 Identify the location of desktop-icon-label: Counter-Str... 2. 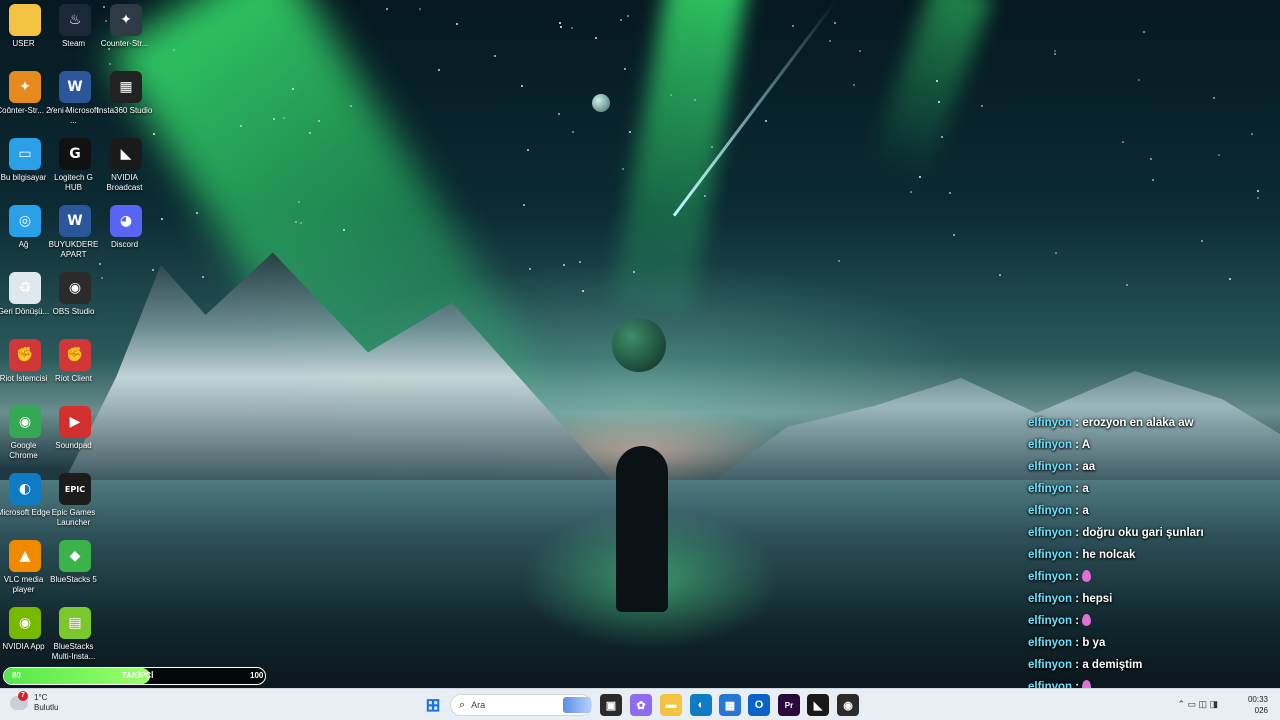
(25, 110).